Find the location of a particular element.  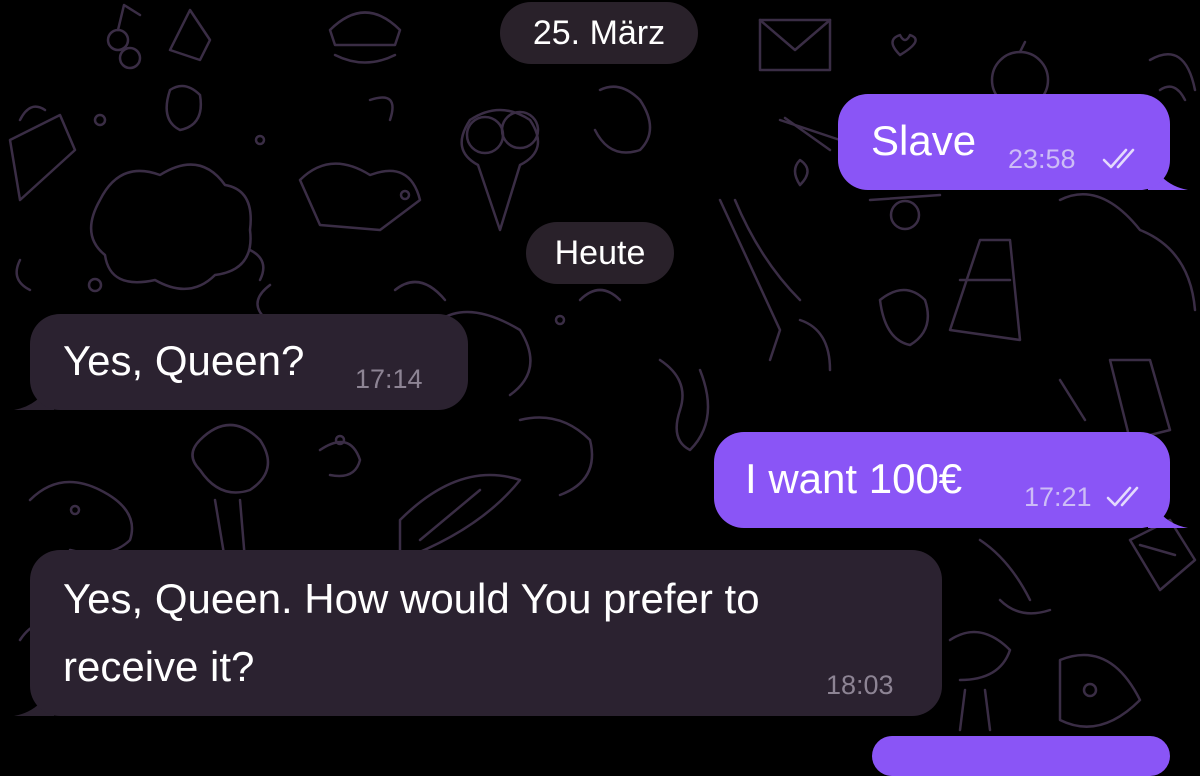

date-separator-label: 25. März is located at coordinates (599, 33).